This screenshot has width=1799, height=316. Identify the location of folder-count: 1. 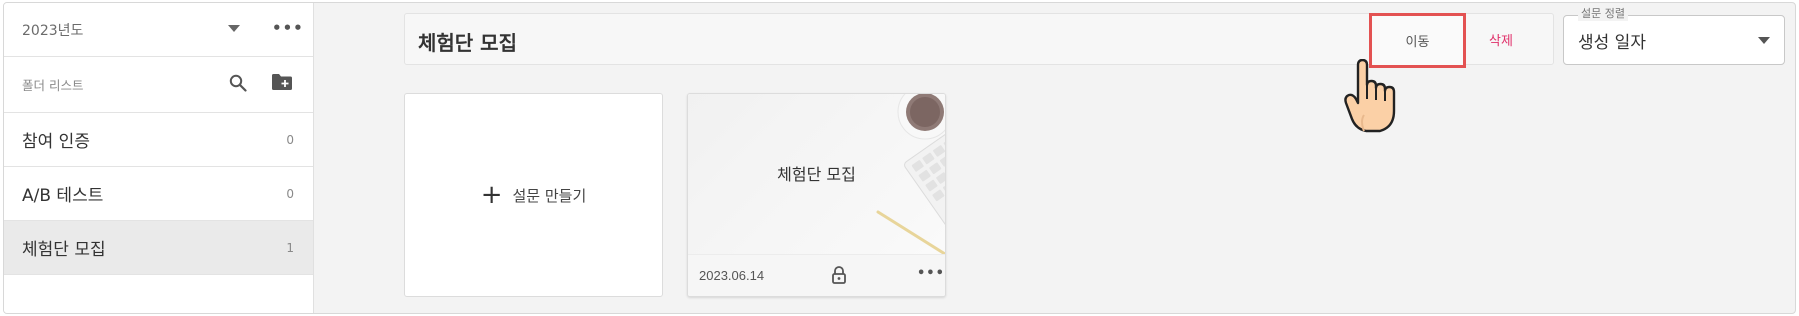
(290, 247).